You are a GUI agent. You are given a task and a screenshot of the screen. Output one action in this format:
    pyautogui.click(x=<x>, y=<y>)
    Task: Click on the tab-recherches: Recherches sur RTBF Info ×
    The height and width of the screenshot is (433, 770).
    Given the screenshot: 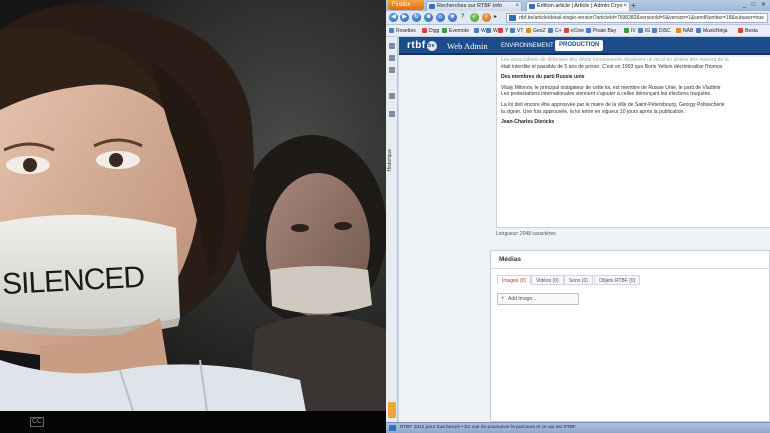 What is the action you would take?
    pyautogui.click(x=474, y=6)
    